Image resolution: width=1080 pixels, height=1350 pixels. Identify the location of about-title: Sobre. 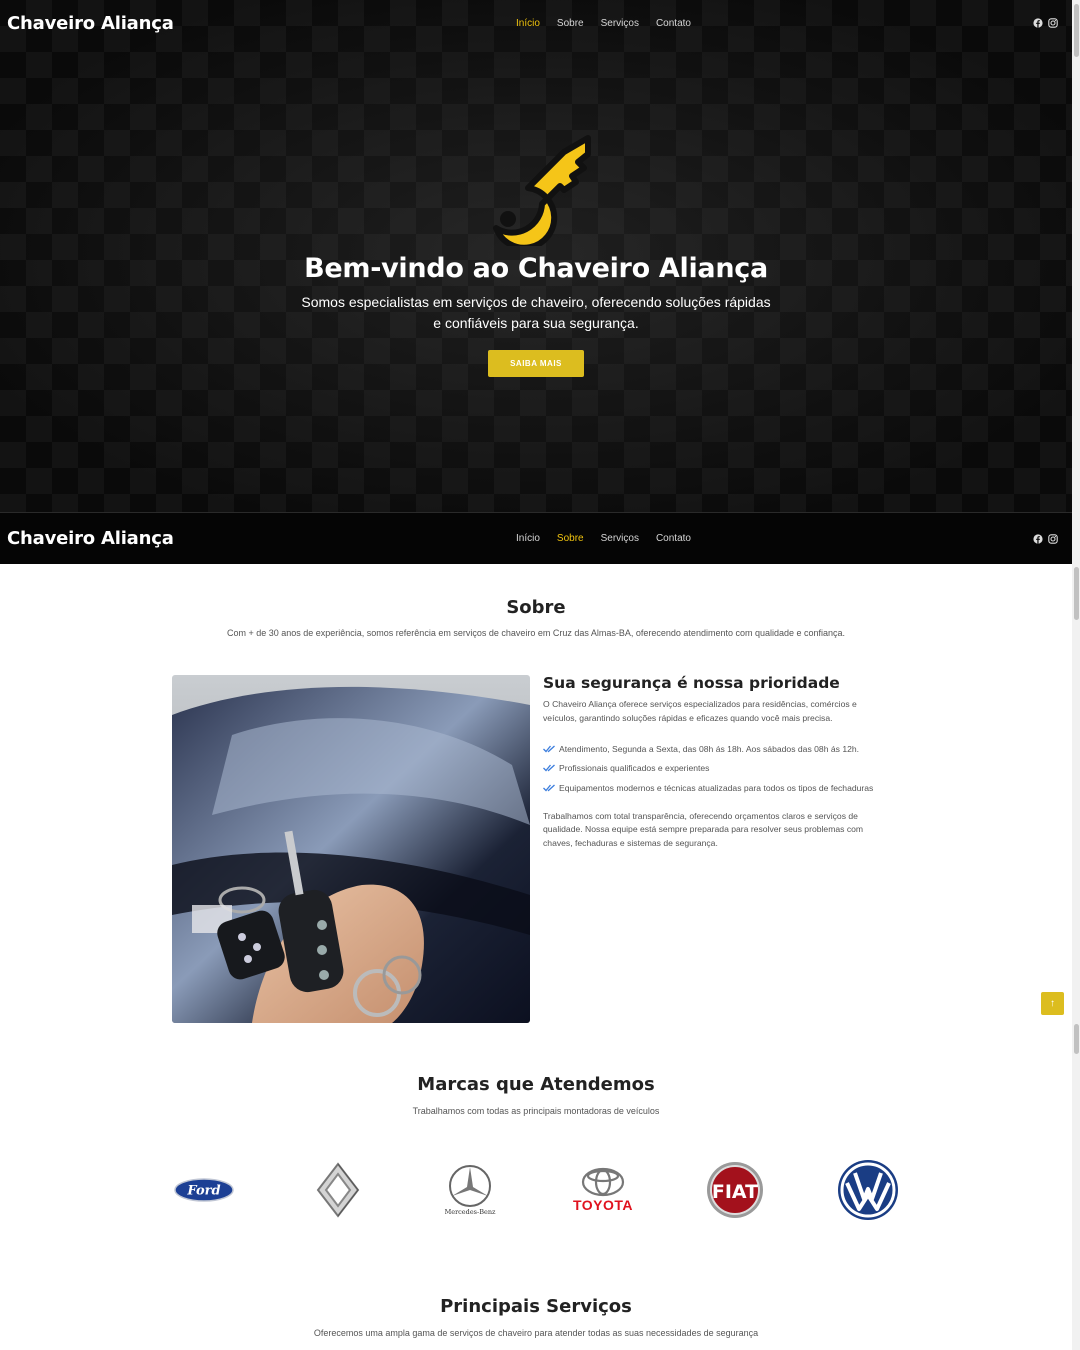
(536, 607).